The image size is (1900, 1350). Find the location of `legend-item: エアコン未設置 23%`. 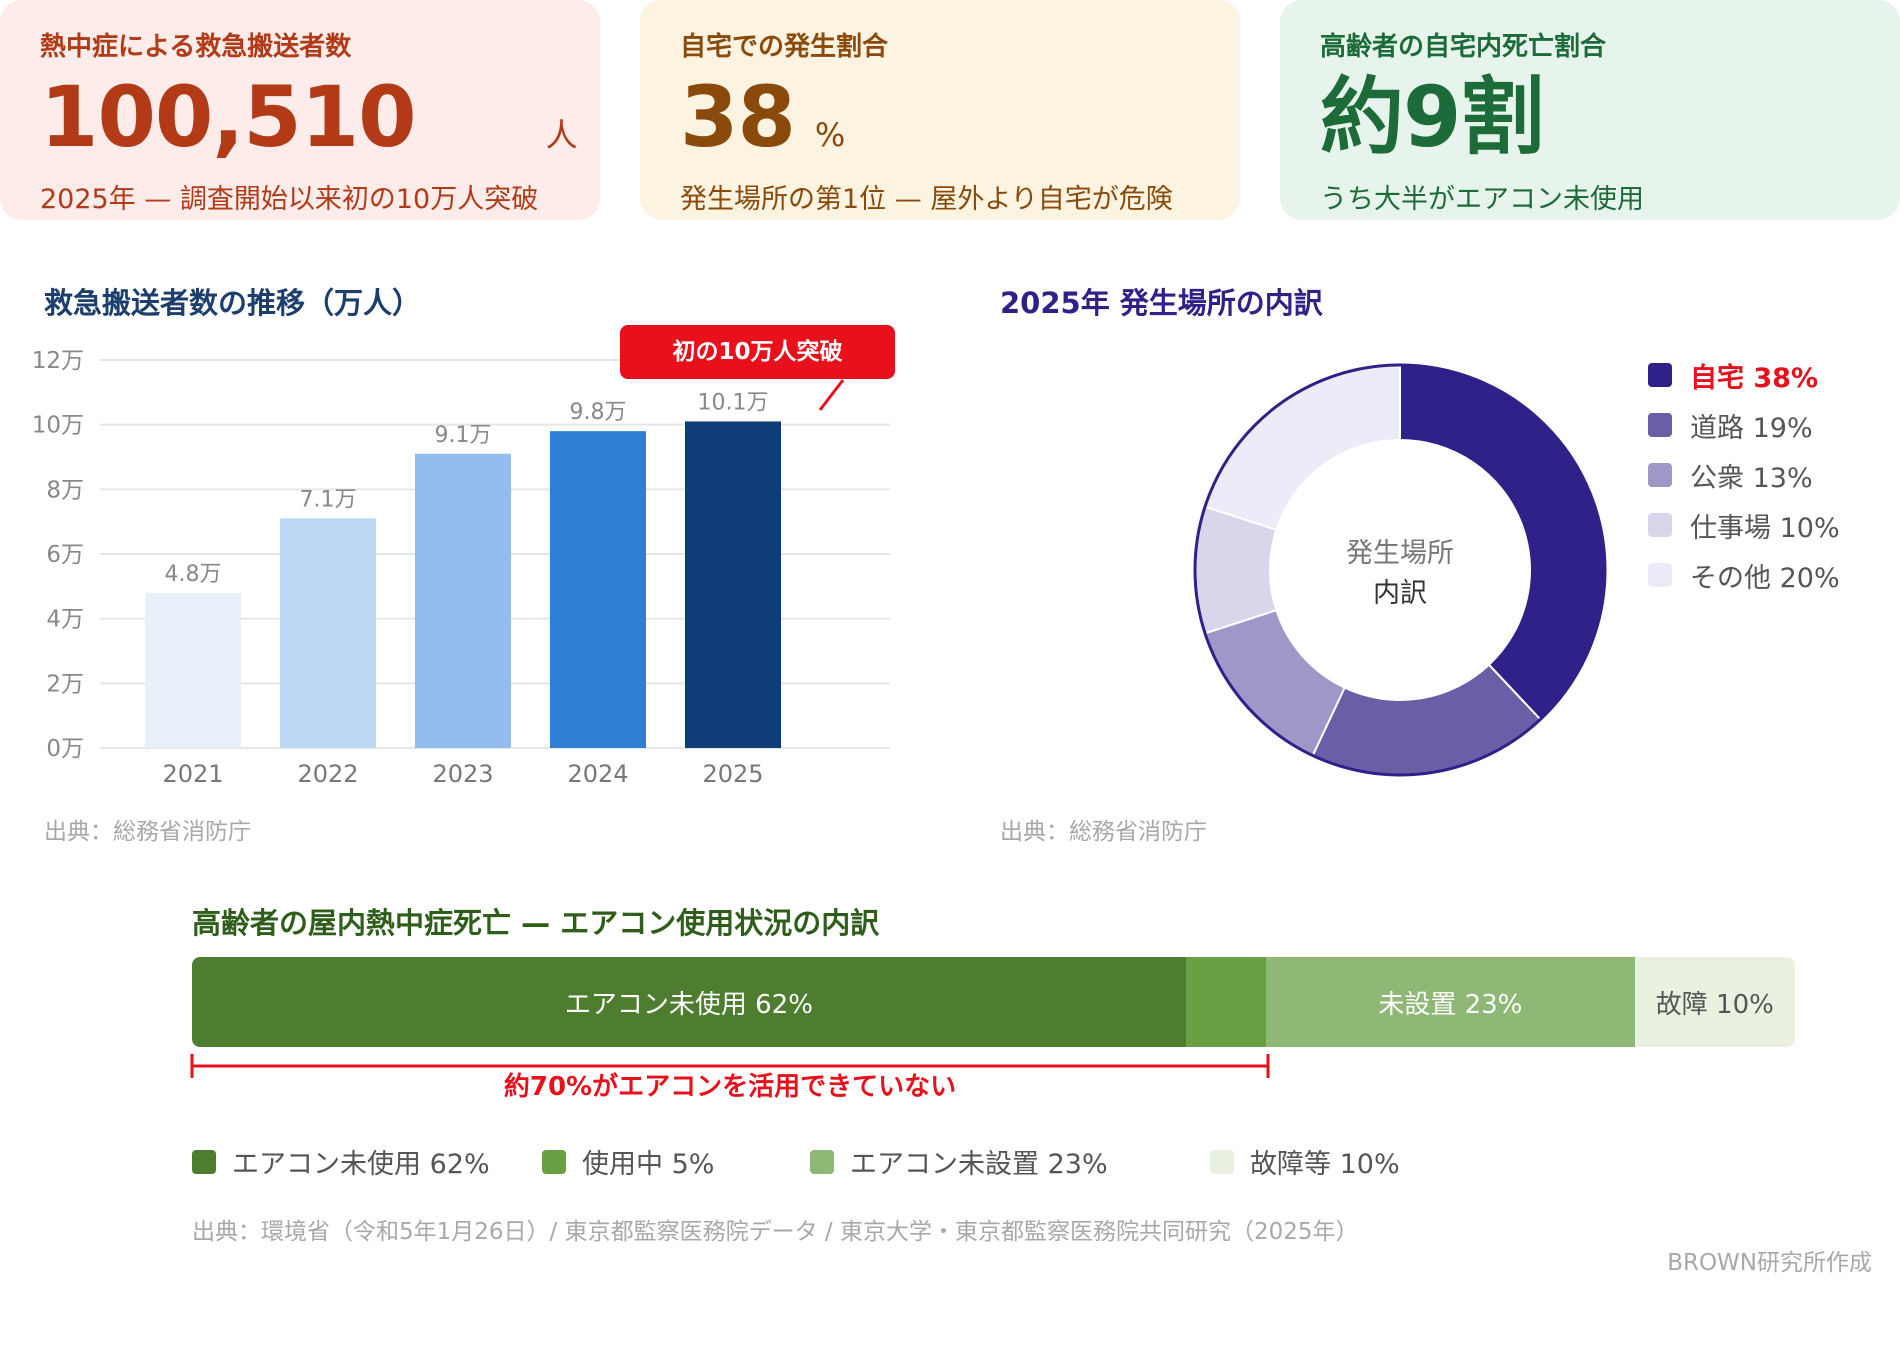

legend-item: エアコン未設置 23% is located at coordinates (959, 1161).